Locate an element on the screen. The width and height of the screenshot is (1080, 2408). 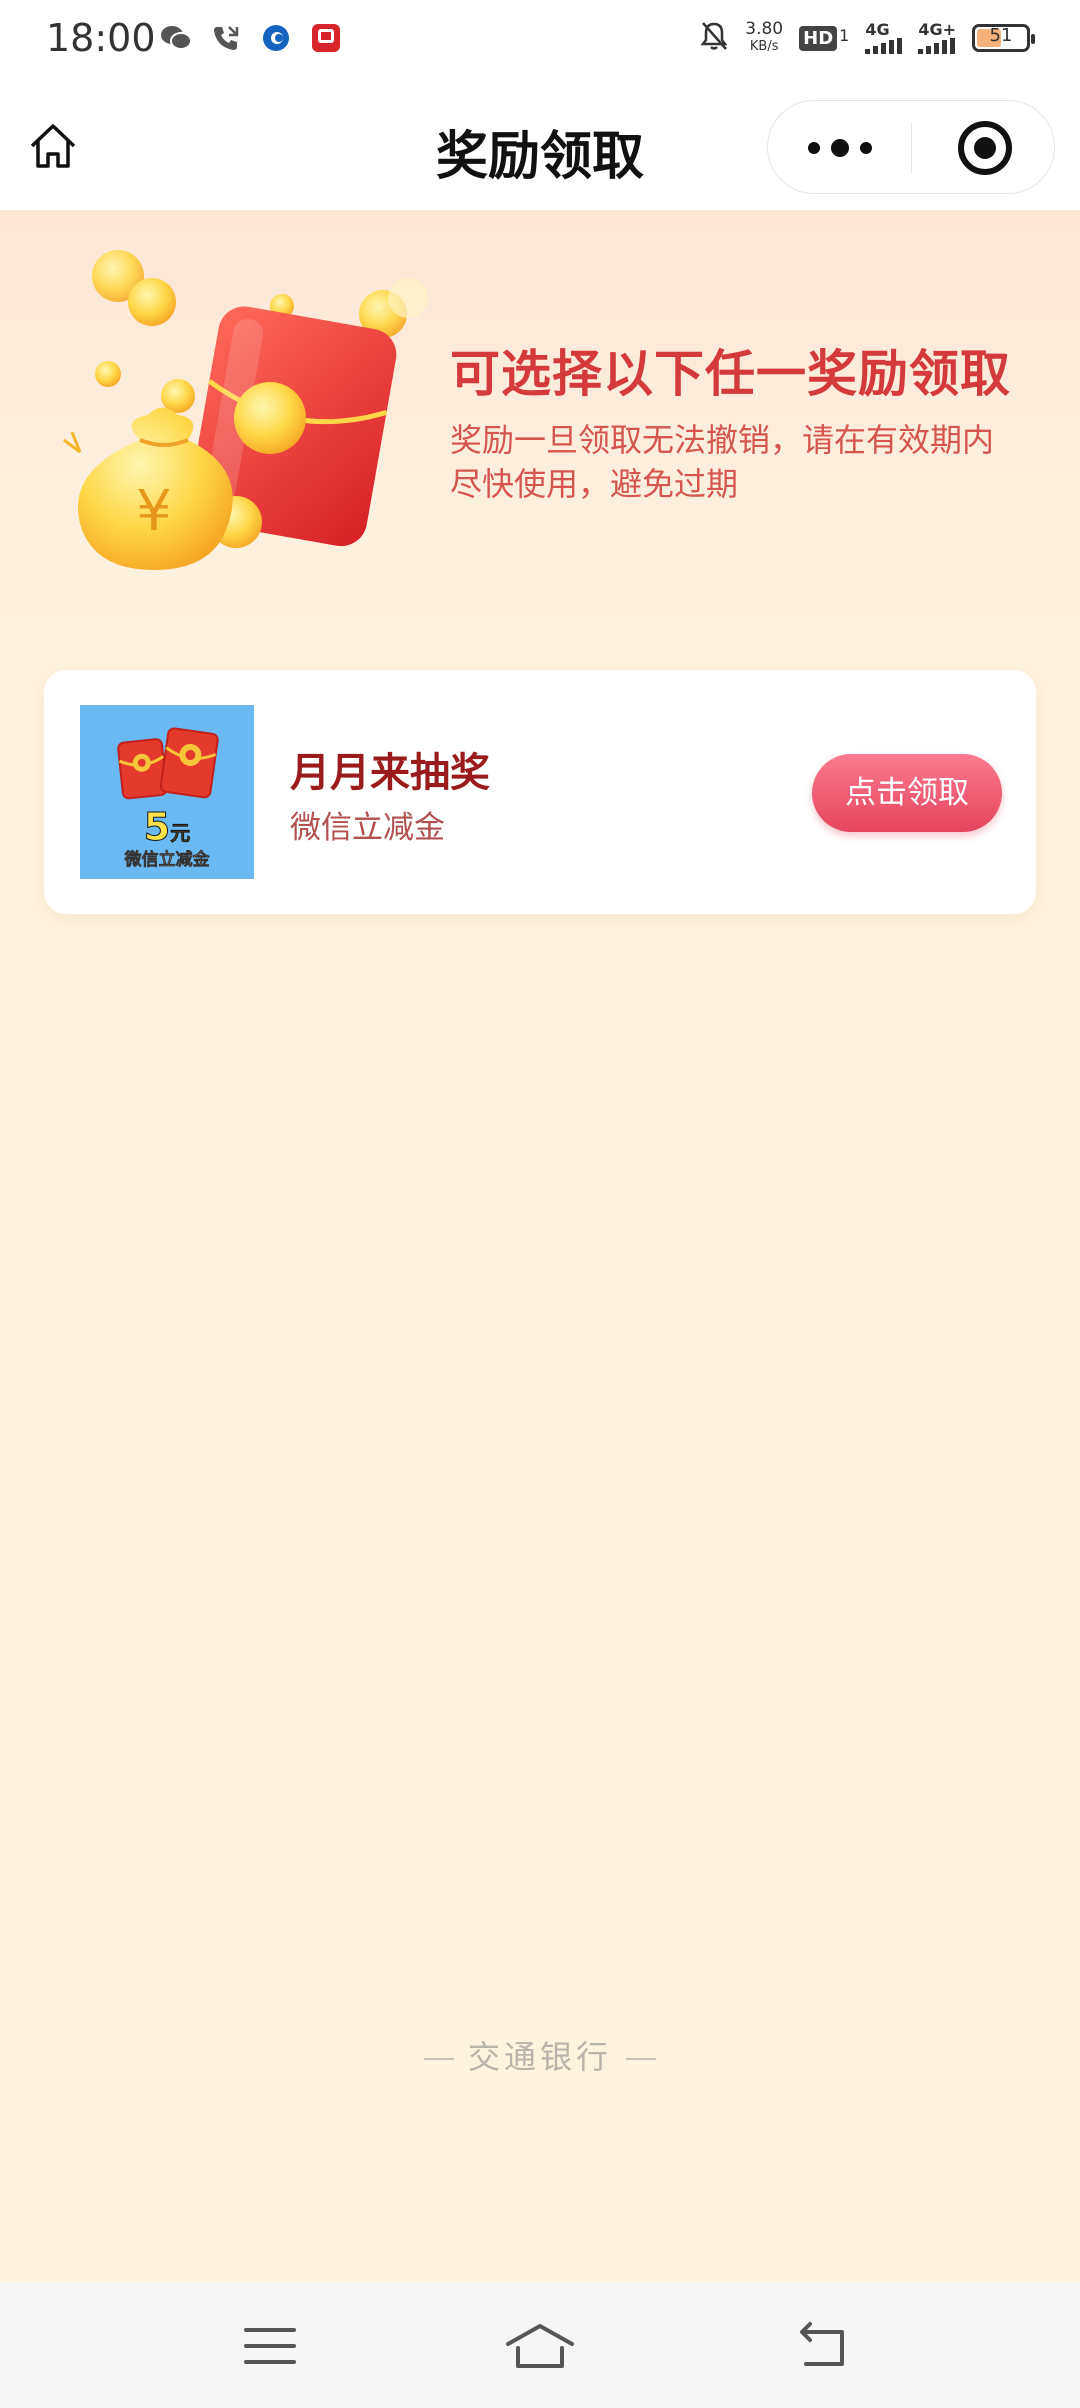
hero-description: 奖励一旦领取无法撤销，请在有效期内尽快使用，避免过期 is located at coordinates (722, 462).